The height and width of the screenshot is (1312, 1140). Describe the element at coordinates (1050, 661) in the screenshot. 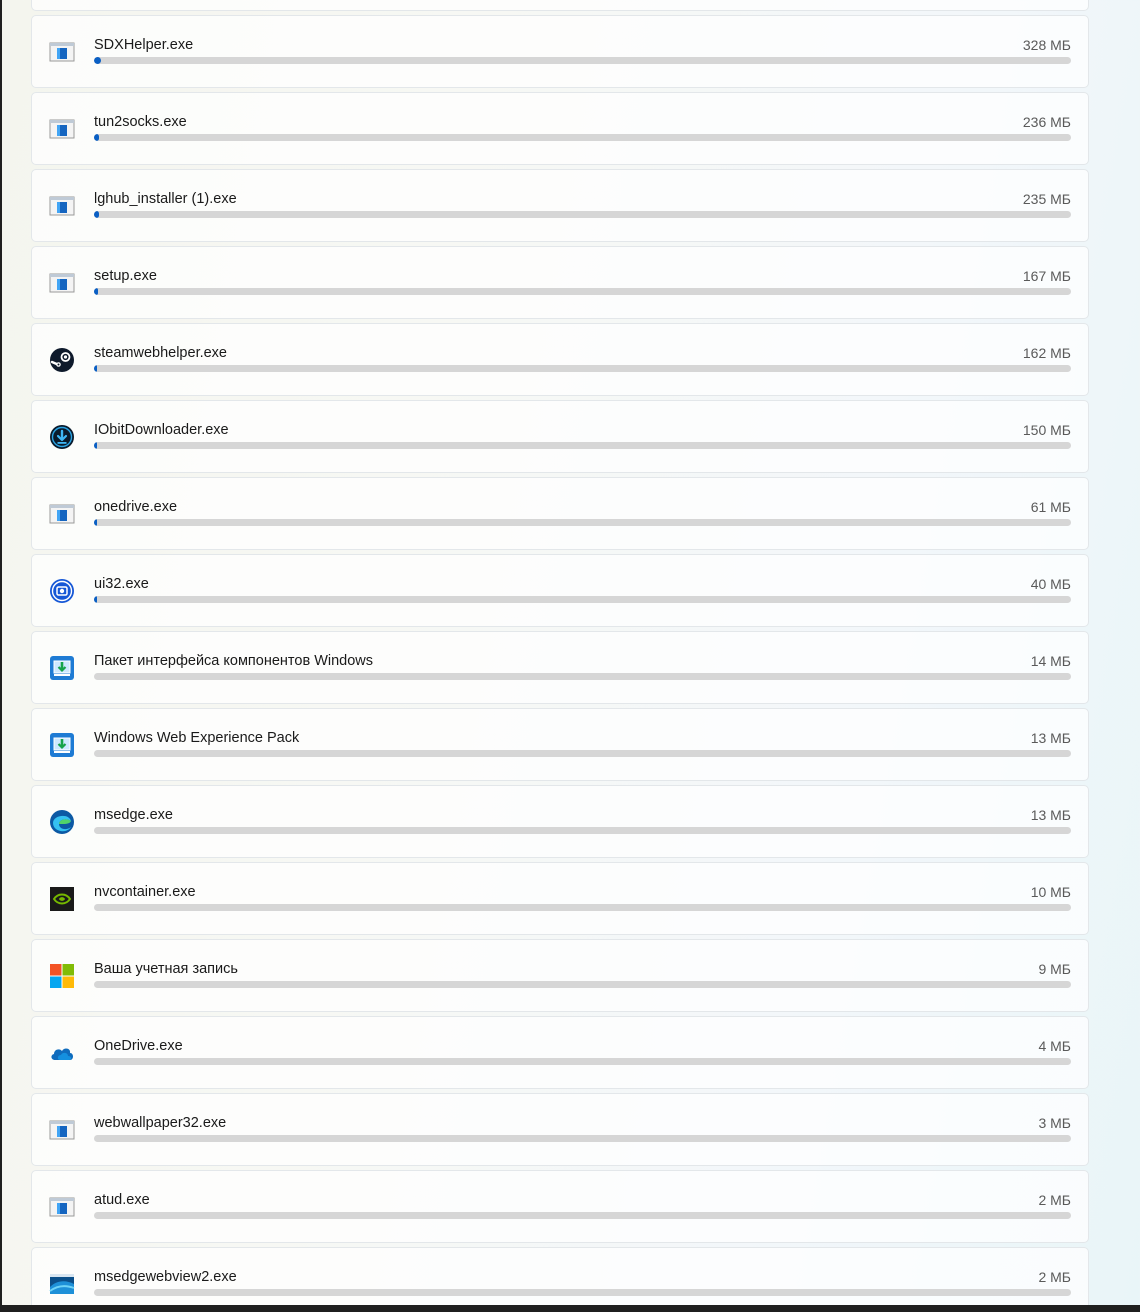

I see `app-size: 14 МБ` at that location.